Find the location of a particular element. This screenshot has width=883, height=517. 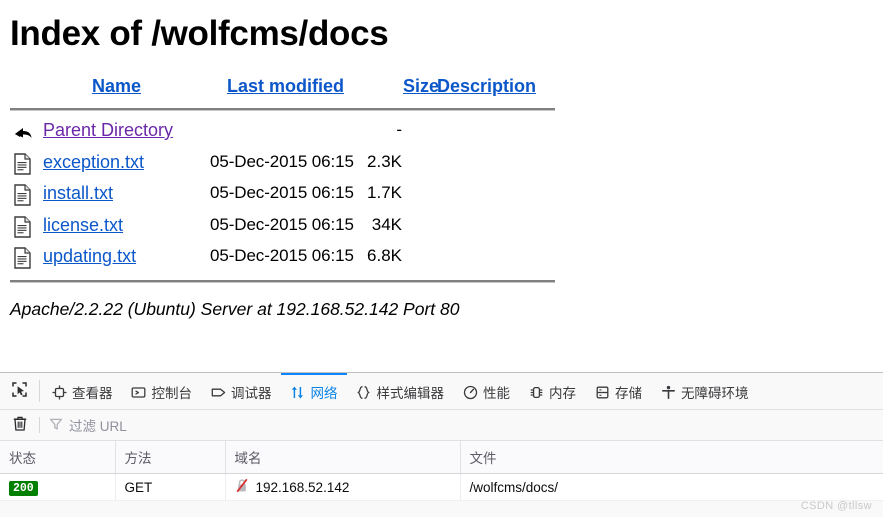

tab-style-editor: 样式编辑器 is located at coordinates (400, 391).